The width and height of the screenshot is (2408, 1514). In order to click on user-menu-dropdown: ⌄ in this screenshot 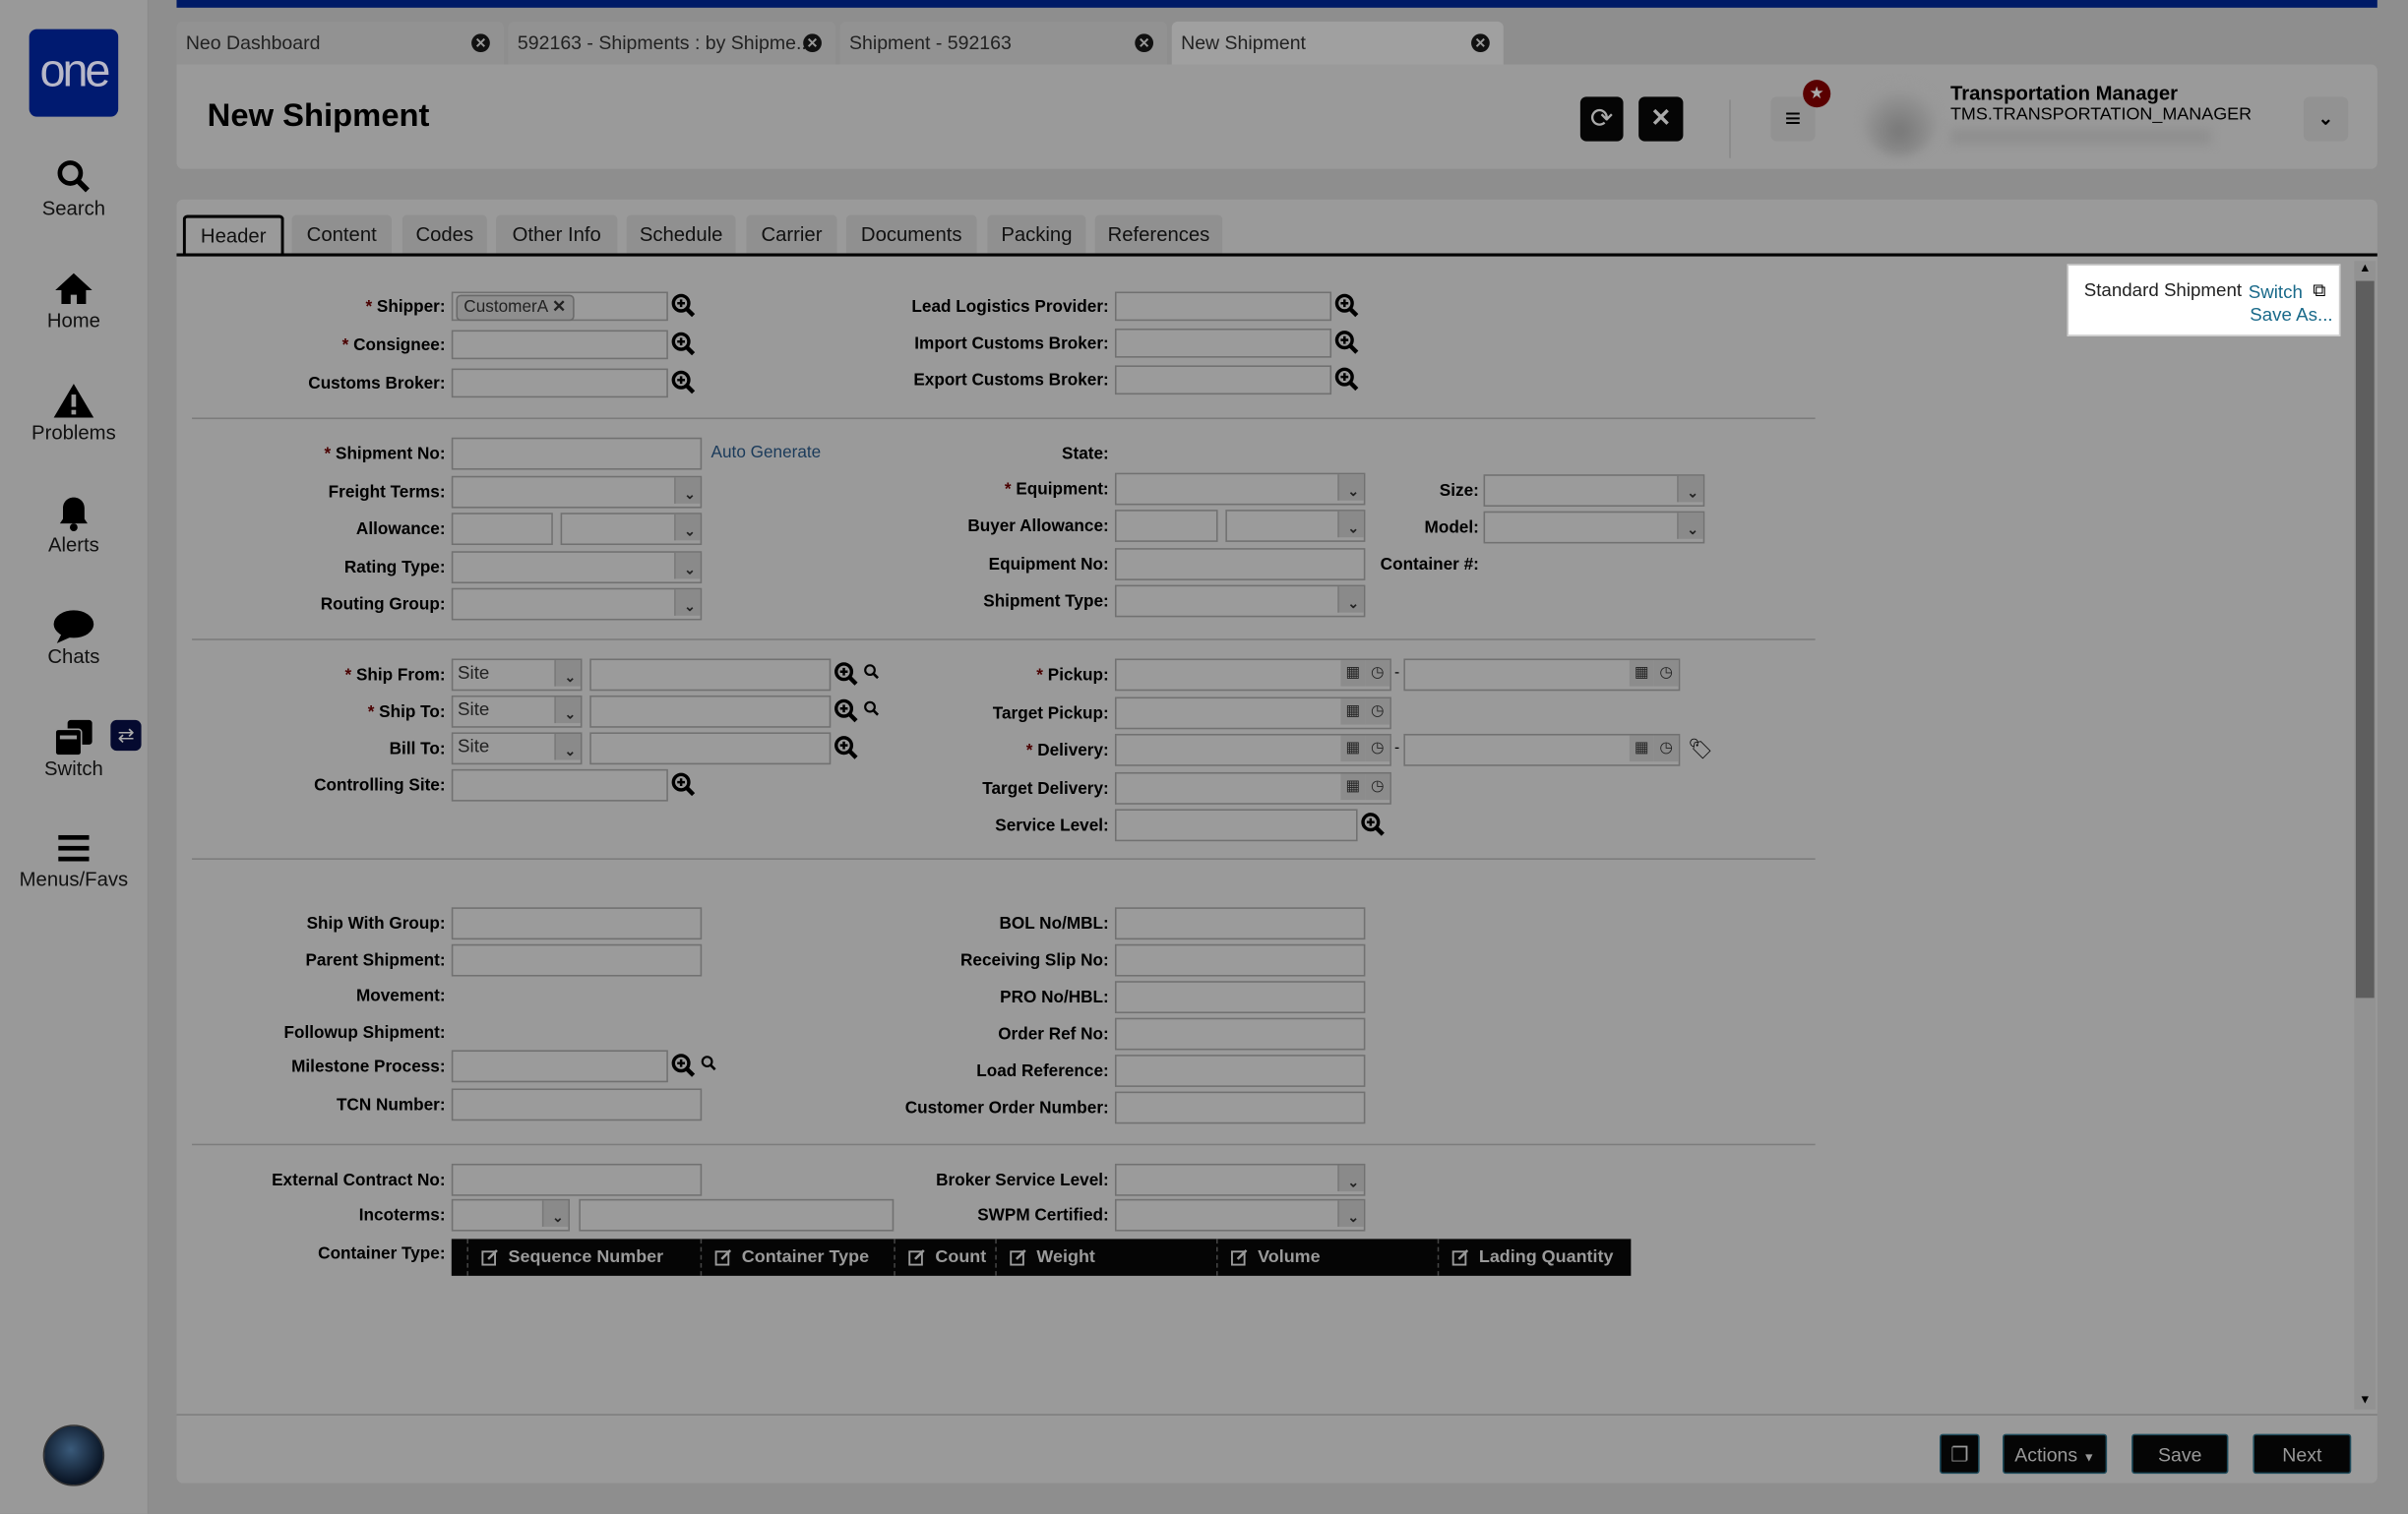, I will do `click(2326, 119)`.